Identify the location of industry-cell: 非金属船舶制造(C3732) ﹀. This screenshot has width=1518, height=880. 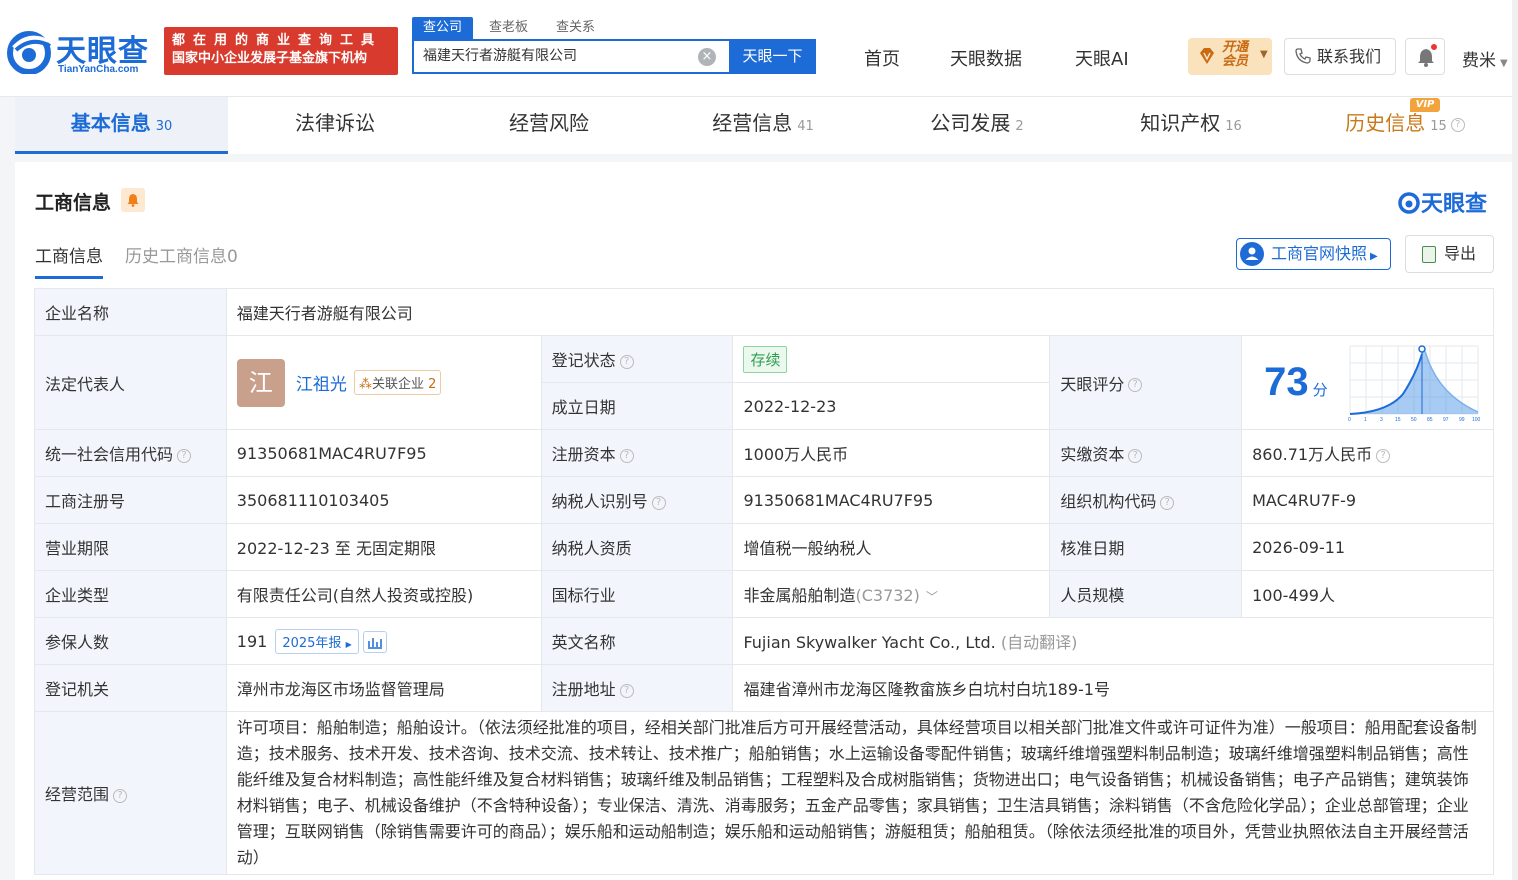
(891, 594).